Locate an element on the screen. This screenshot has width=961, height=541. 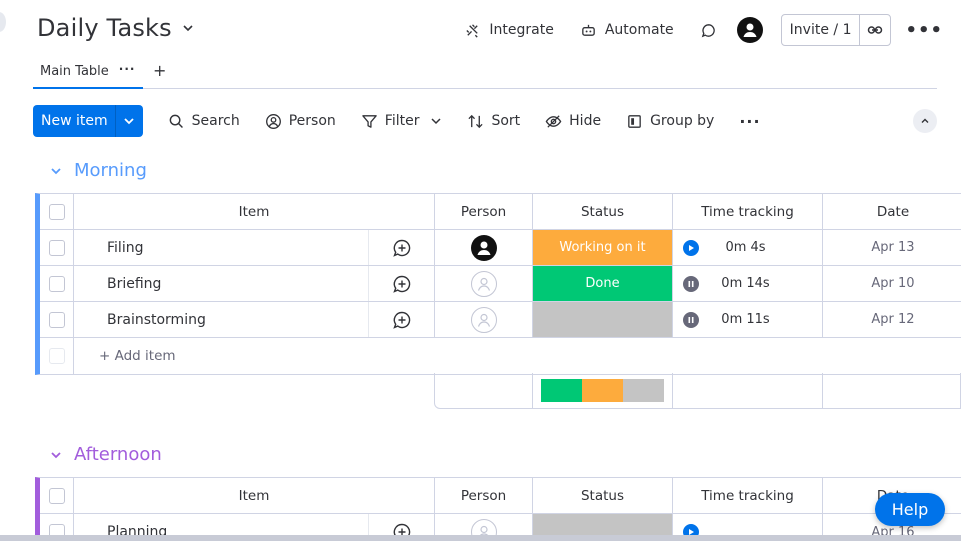
group-by-icon is located at coordinates (634, 121).